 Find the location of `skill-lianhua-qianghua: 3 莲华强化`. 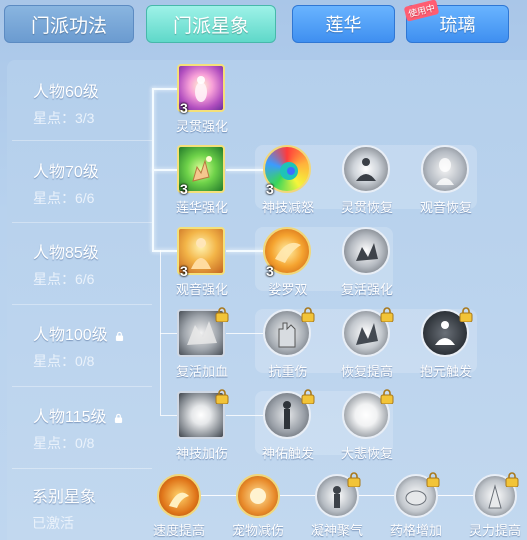

skill-lianhua-qianghua: 3 莲华强化 is located at coordinates (202, 180).